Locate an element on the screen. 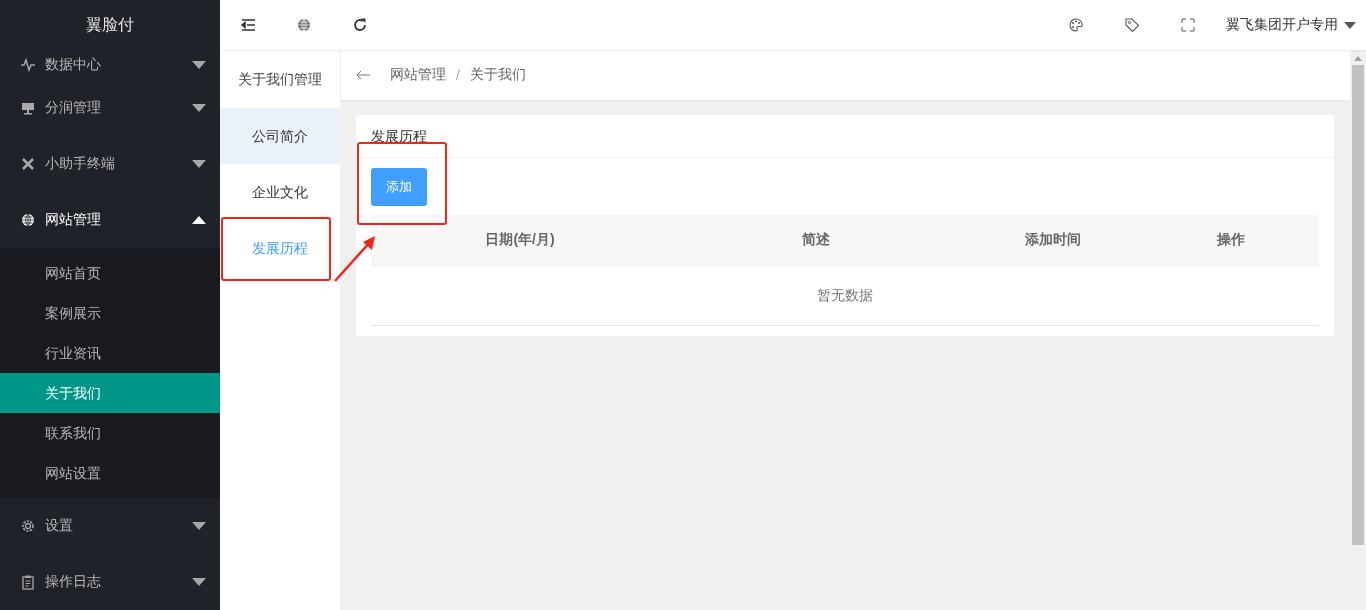 The height and width of the screenshot is (610, 1366). submenu-item: 案例展示 is located at coordinates (110, 313).